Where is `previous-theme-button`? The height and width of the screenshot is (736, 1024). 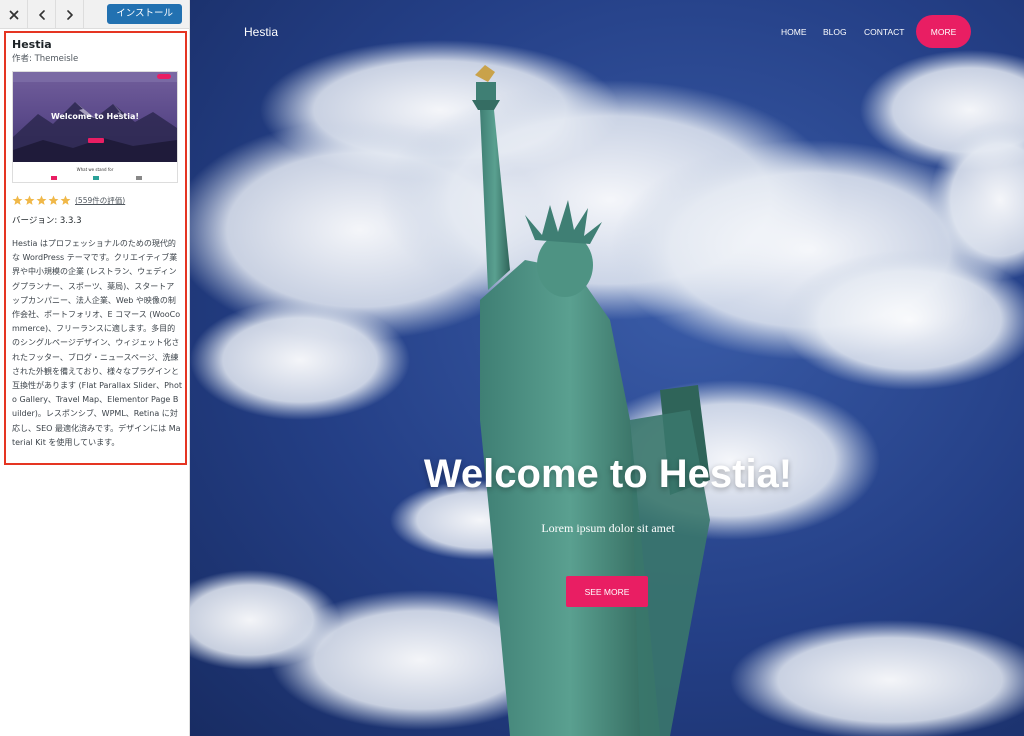 previous-theme-button is located at coordinates (42, 14).